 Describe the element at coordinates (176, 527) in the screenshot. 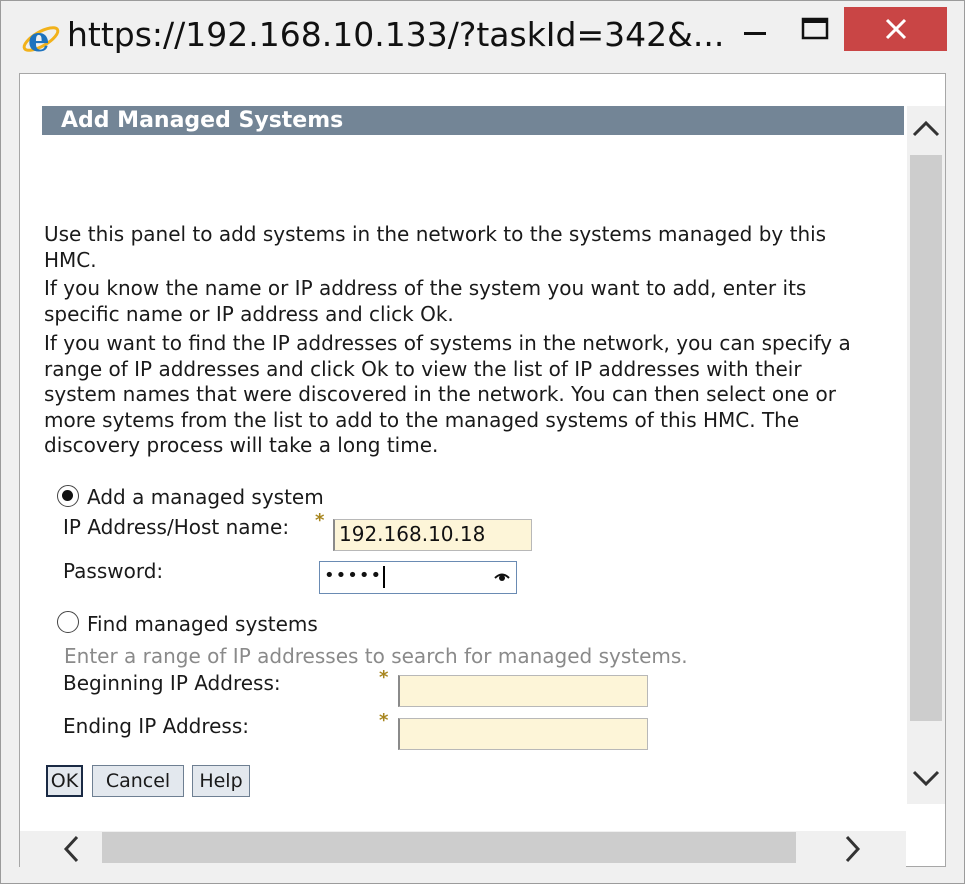

I see `host-name-label: IP Address/Host name:` at that location.